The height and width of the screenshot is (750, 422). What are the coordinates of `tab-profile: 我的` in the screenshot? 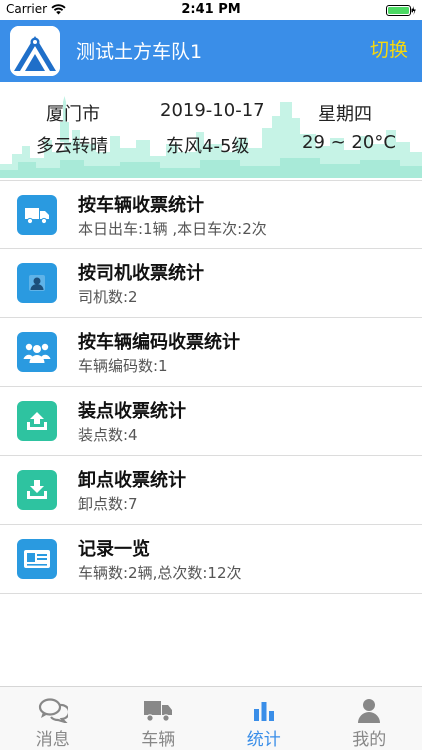 It's located at (369, 718).